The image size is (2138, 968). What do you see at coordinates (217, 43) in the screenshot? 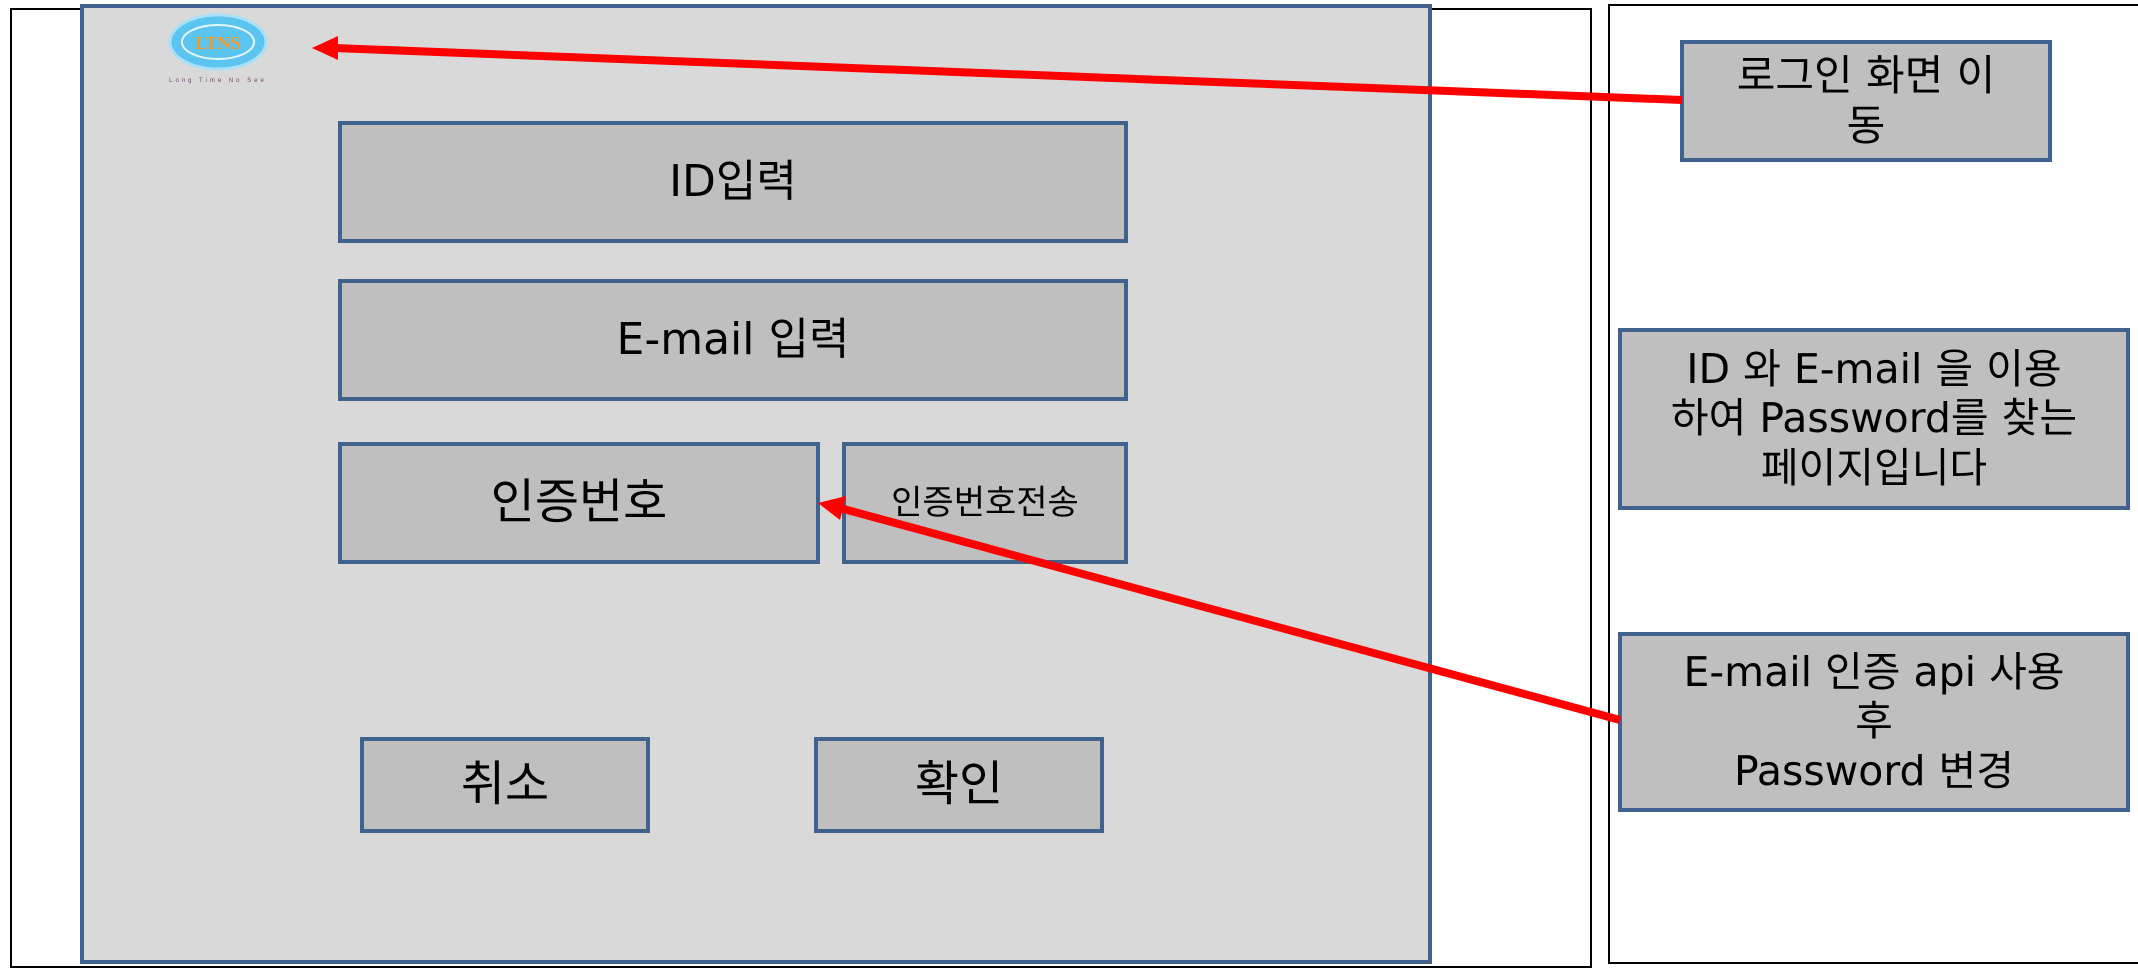
I see `logo-text: LTNS` at bounding box center [217, 43].